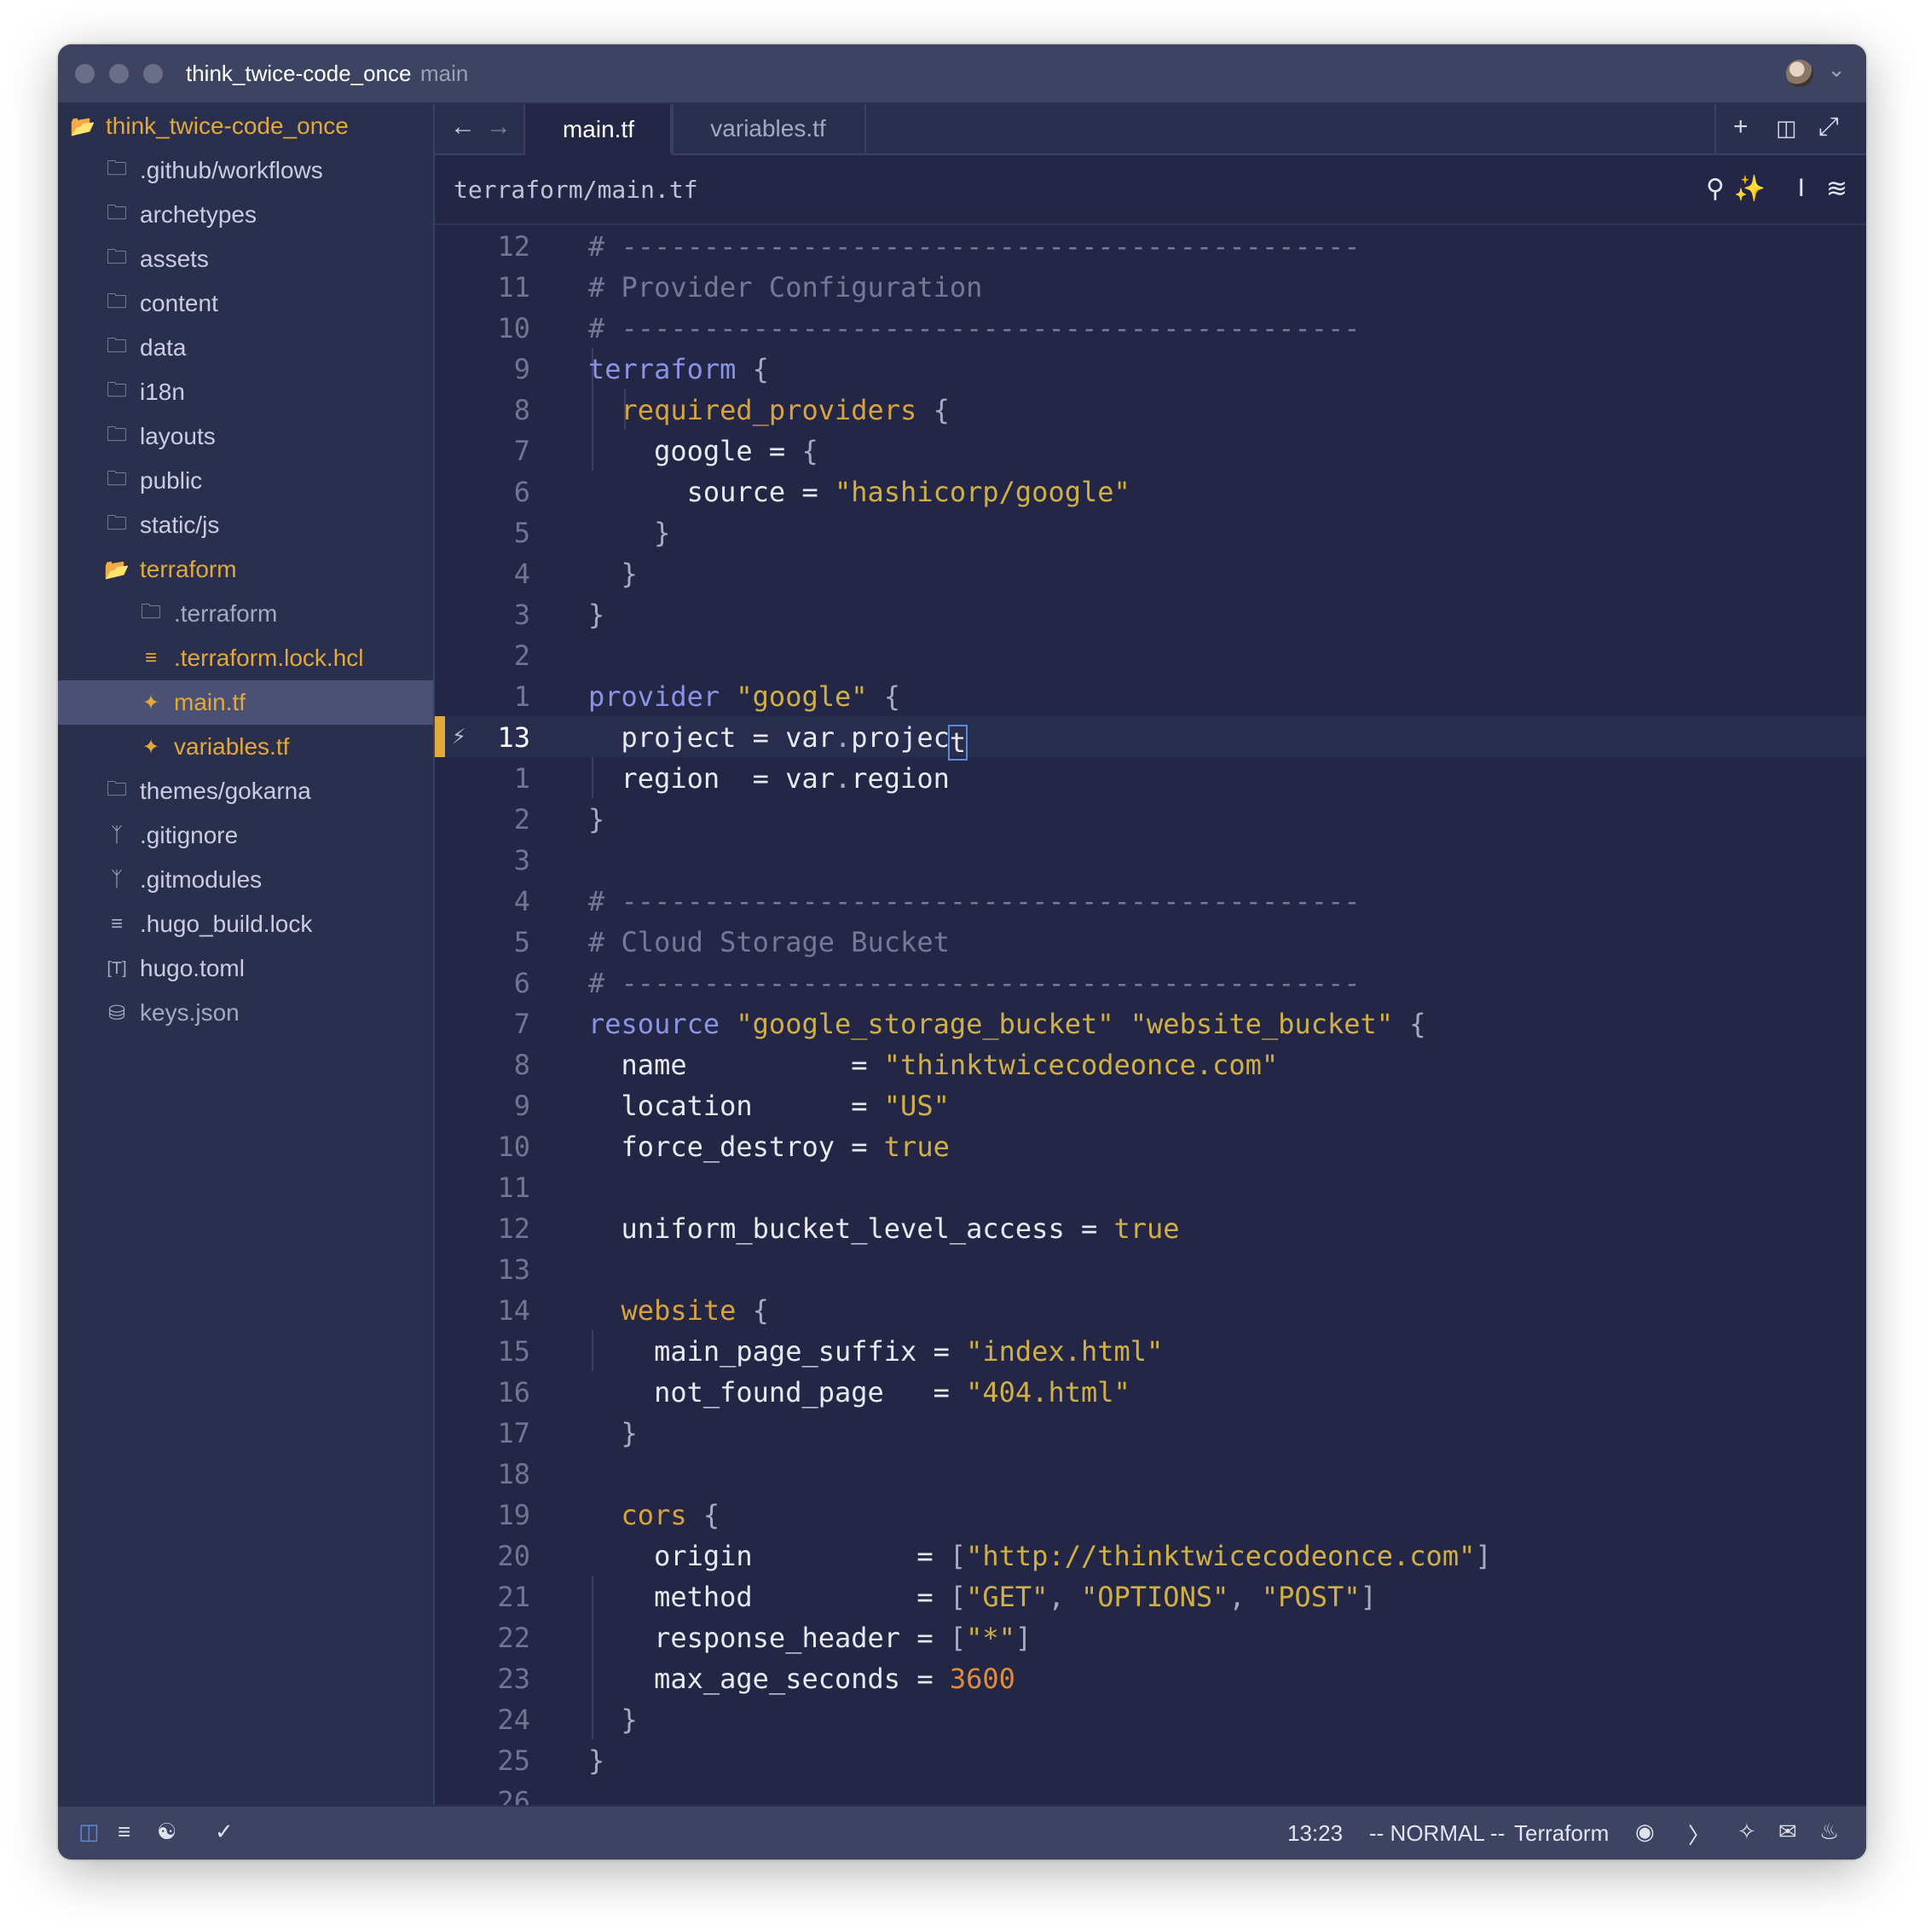 Image resolution: width=1925 pixels, height=1932 pixels. What do you see at coordinates (1315, 1833) in the screenshot?
I see `cursor-position: 13:23` at bounding box center [1315, 1833].